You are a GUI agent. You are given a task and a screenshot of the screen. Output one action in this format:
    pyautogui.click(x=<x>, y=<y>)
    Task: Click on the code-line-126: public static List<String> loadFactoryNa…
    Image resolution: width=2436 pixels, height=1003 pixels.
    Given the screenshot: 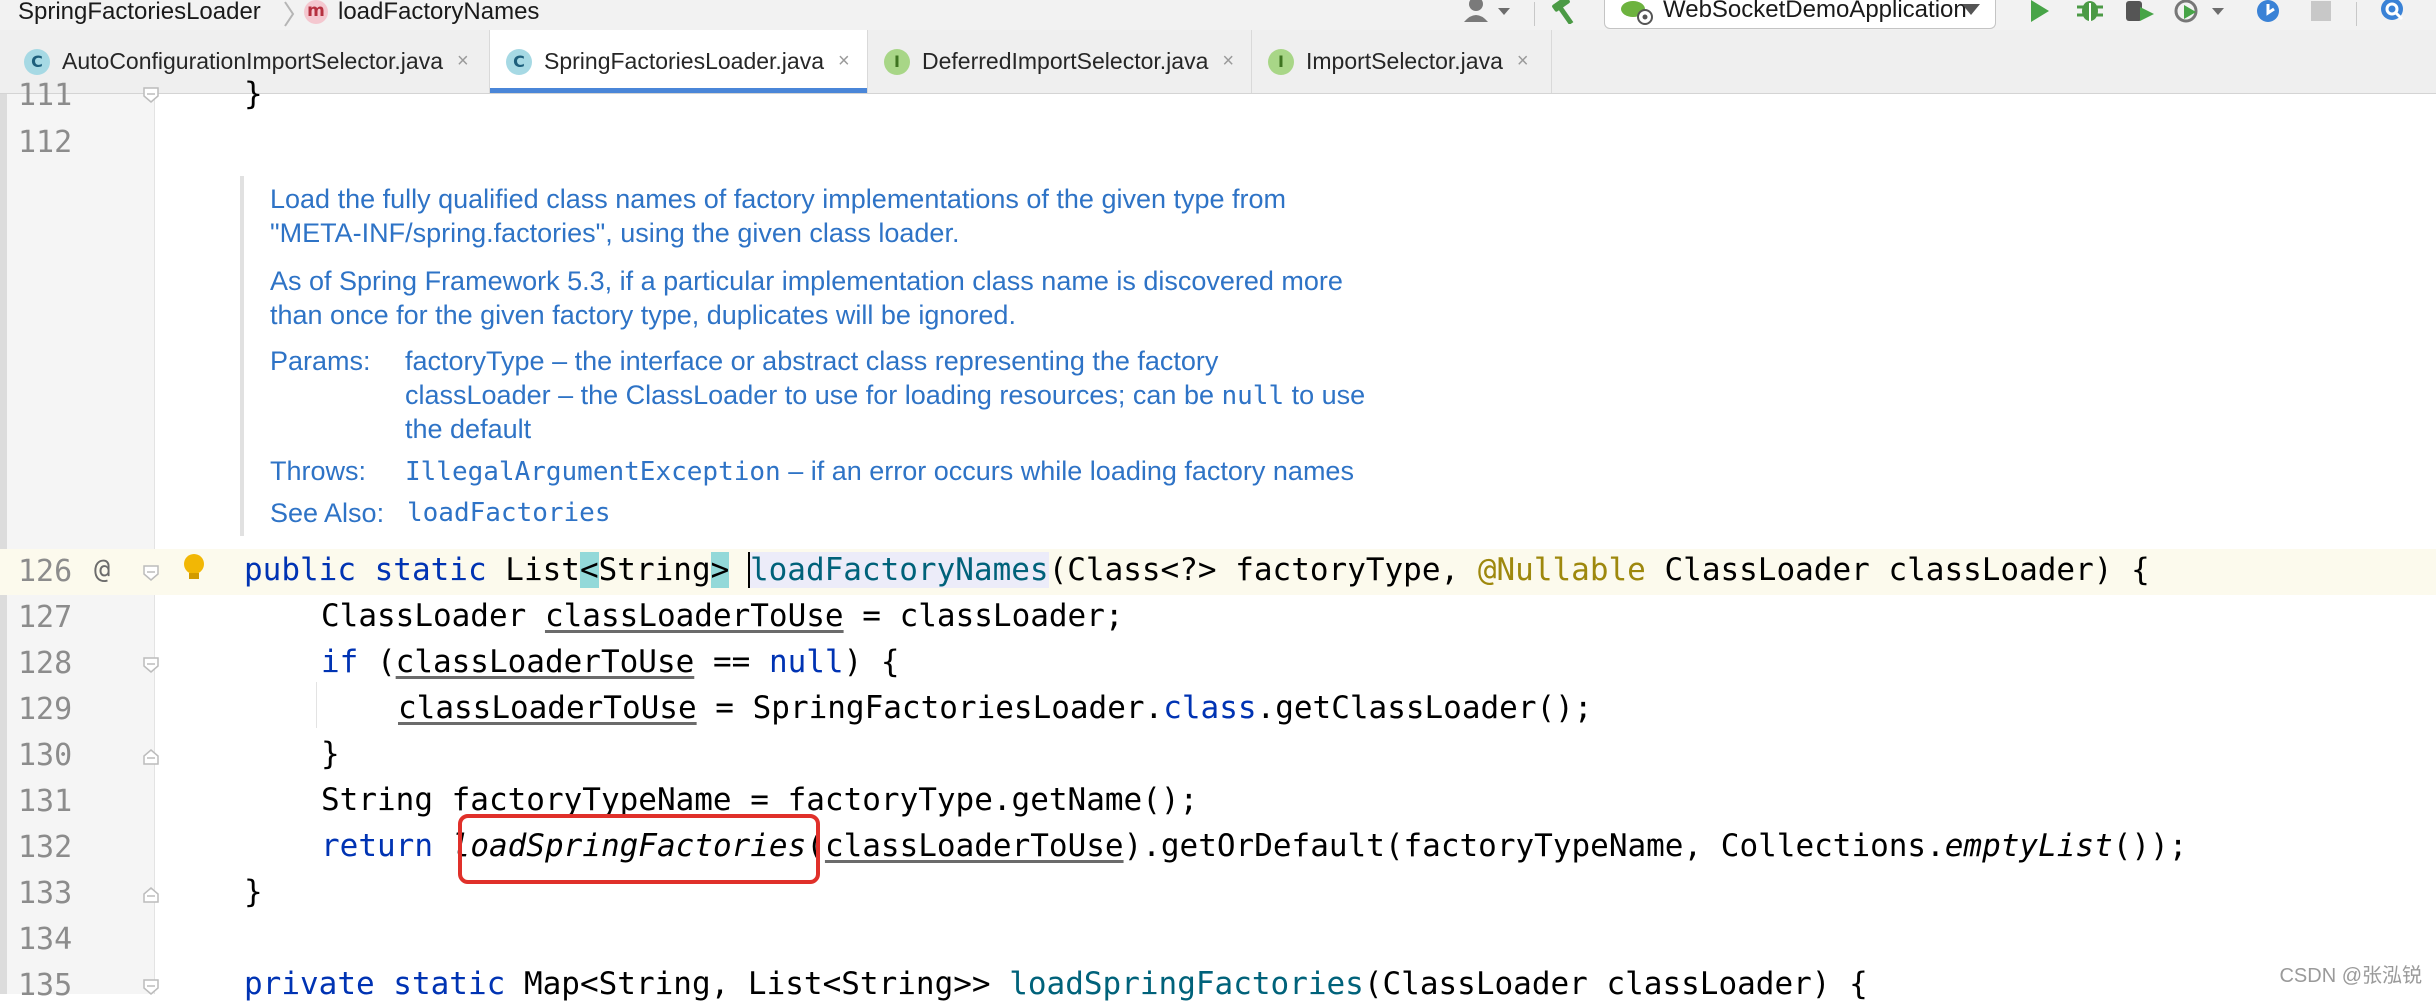 What is the action you would take?
    pyautogui.click(x=1197, y=570)
    